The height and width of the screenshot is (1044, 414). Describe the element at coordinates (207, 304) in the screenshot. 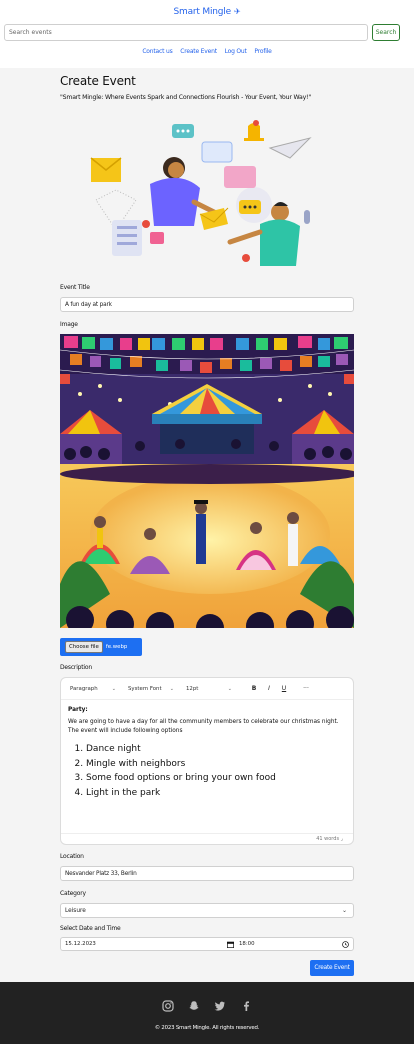

I see `event-title-input: A fun day at park` at that location.